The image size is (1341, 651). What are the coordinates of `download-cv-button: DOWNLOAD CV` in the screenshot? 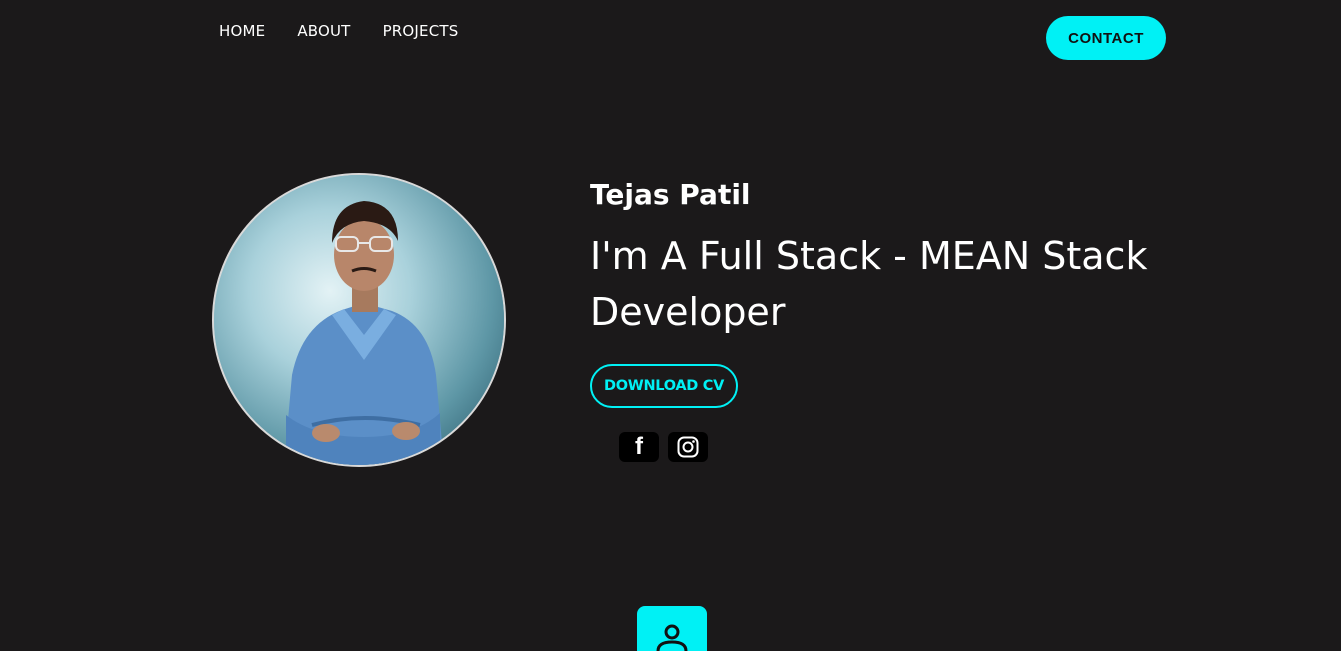 It's located at (664, 386).